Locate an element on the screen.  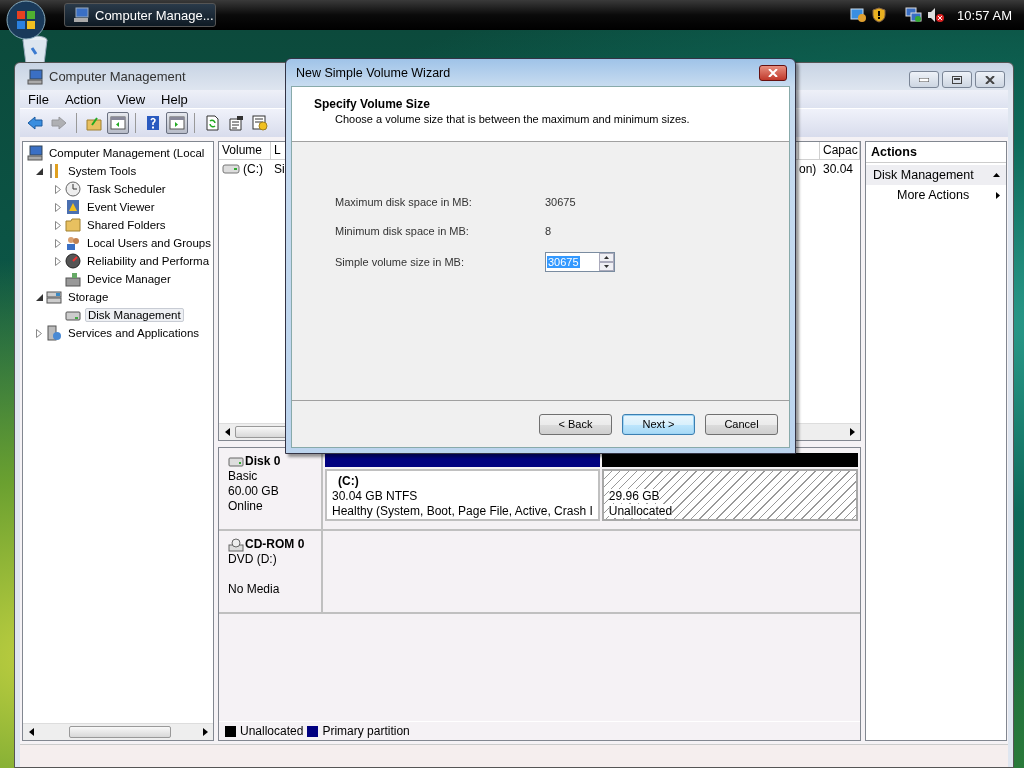
tree-item: Shared Folders is located at coordinates (126, 225).